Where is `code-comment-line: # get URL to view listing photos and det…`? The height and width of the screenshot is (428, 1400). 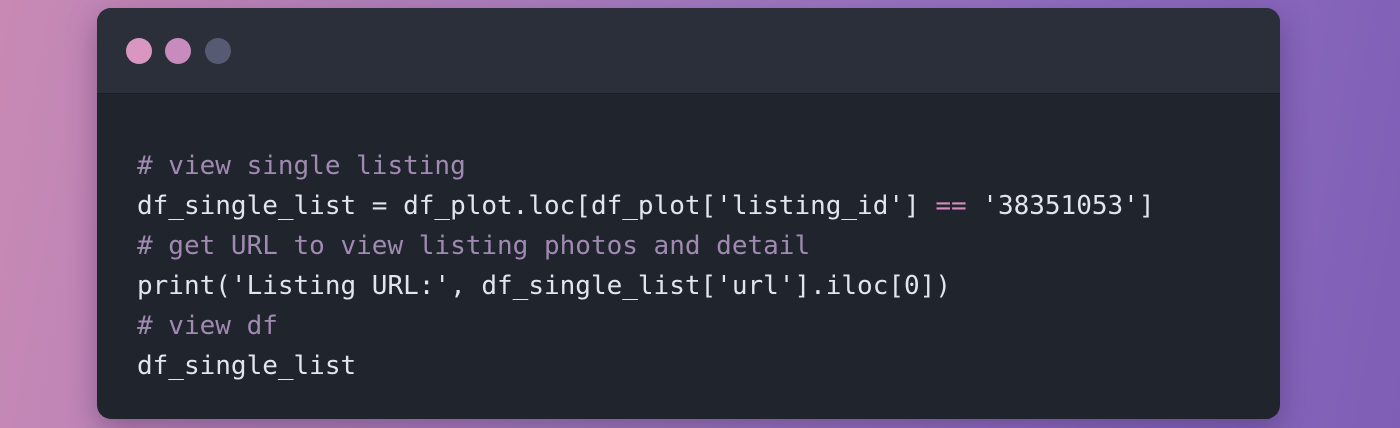 code-comment-line: # get URL to view listing photos and det… is located at coordinates (474, 246).